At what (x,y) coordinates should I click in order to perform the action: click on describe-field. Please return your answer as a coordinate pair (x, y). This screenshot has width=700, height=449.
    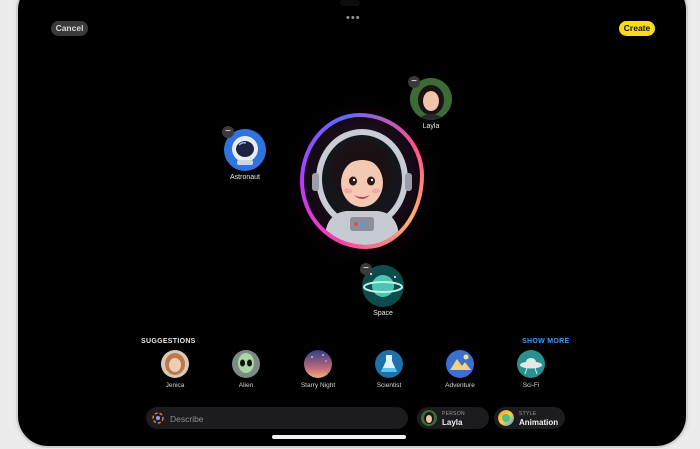
    Looking at the image, I should click on (277, 419).